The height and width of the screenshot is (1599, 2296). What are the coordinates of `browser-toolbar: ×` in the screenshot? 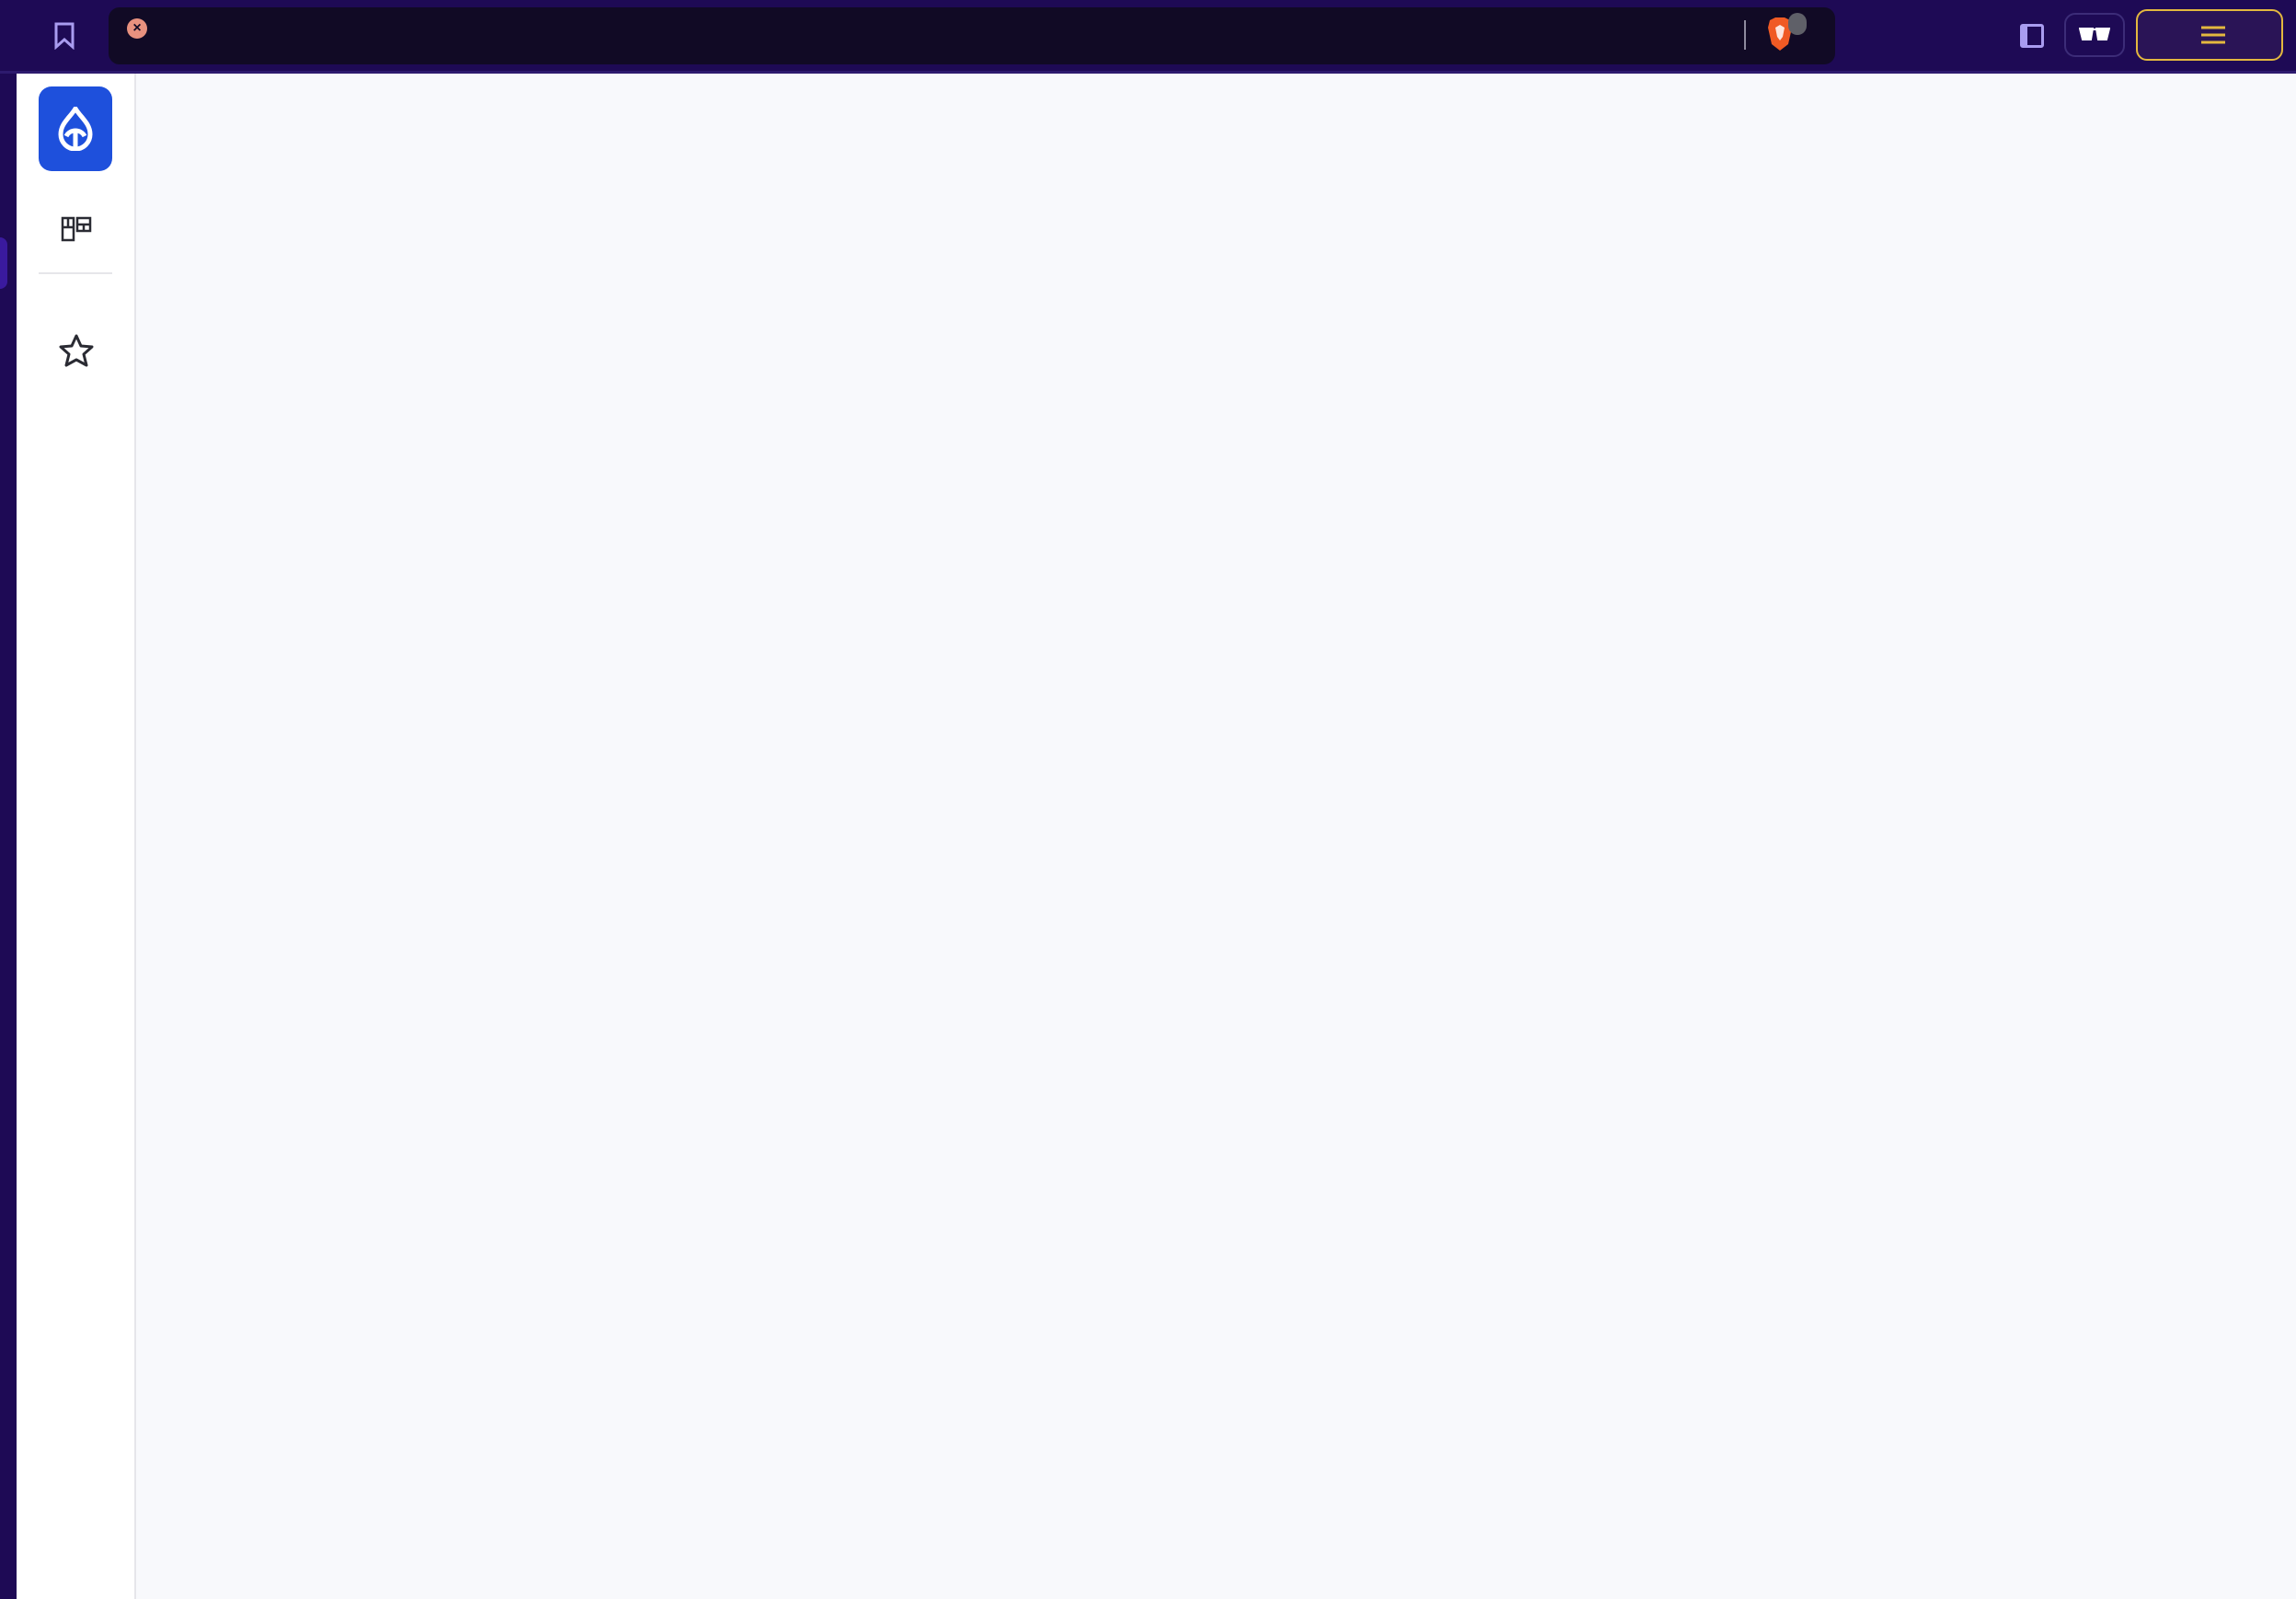 It's located at (1148, 37).